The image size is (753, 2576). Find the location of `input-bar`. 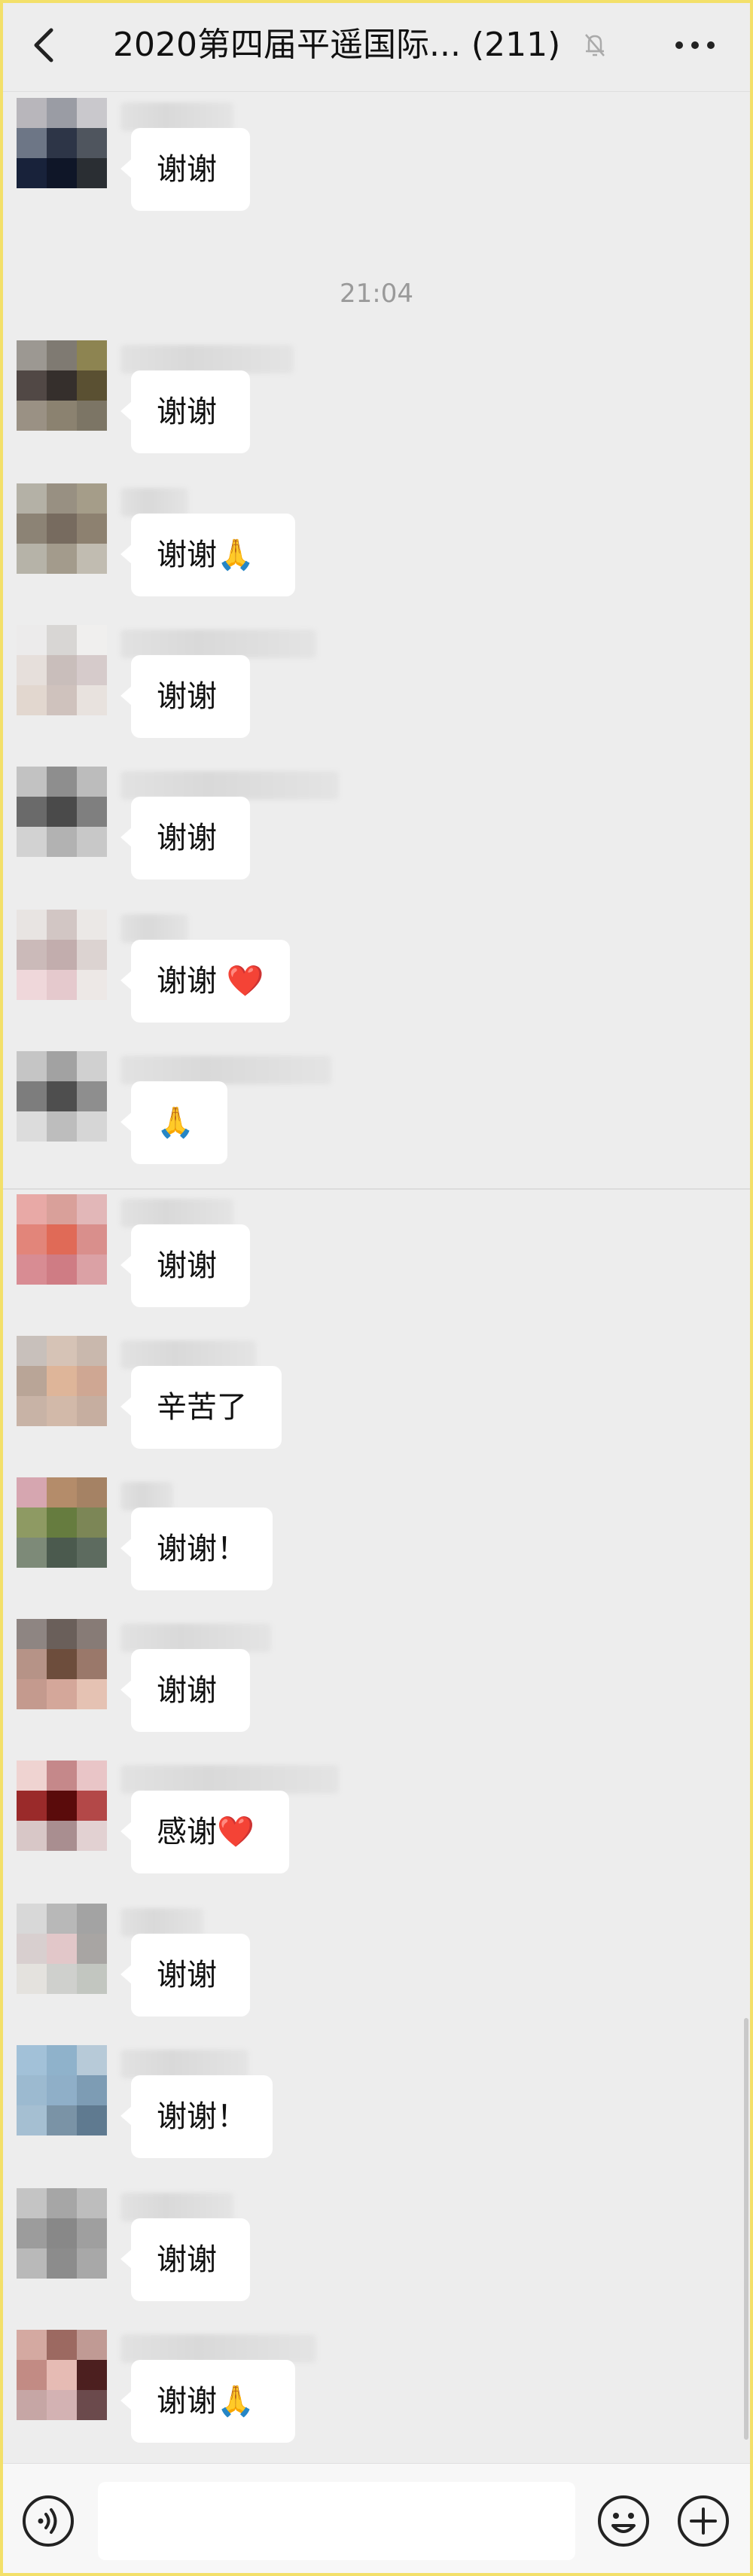

input-bar is located at coordinates (376, 2519).